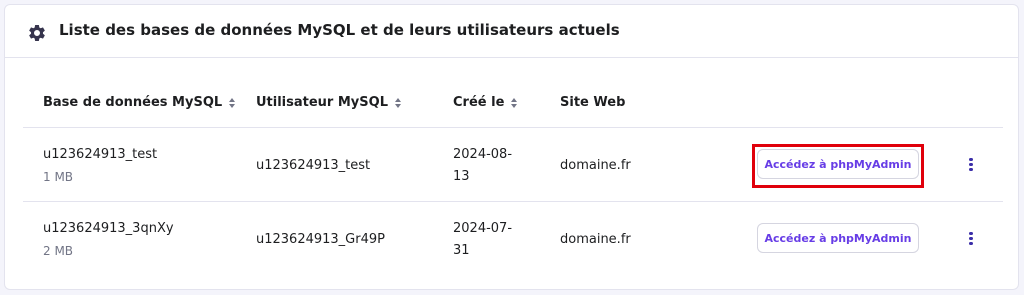  What do you see at coordinates (461, 250) in the screenshot?
I see `created-date-line2: 31` at bounding box center [461, 250].